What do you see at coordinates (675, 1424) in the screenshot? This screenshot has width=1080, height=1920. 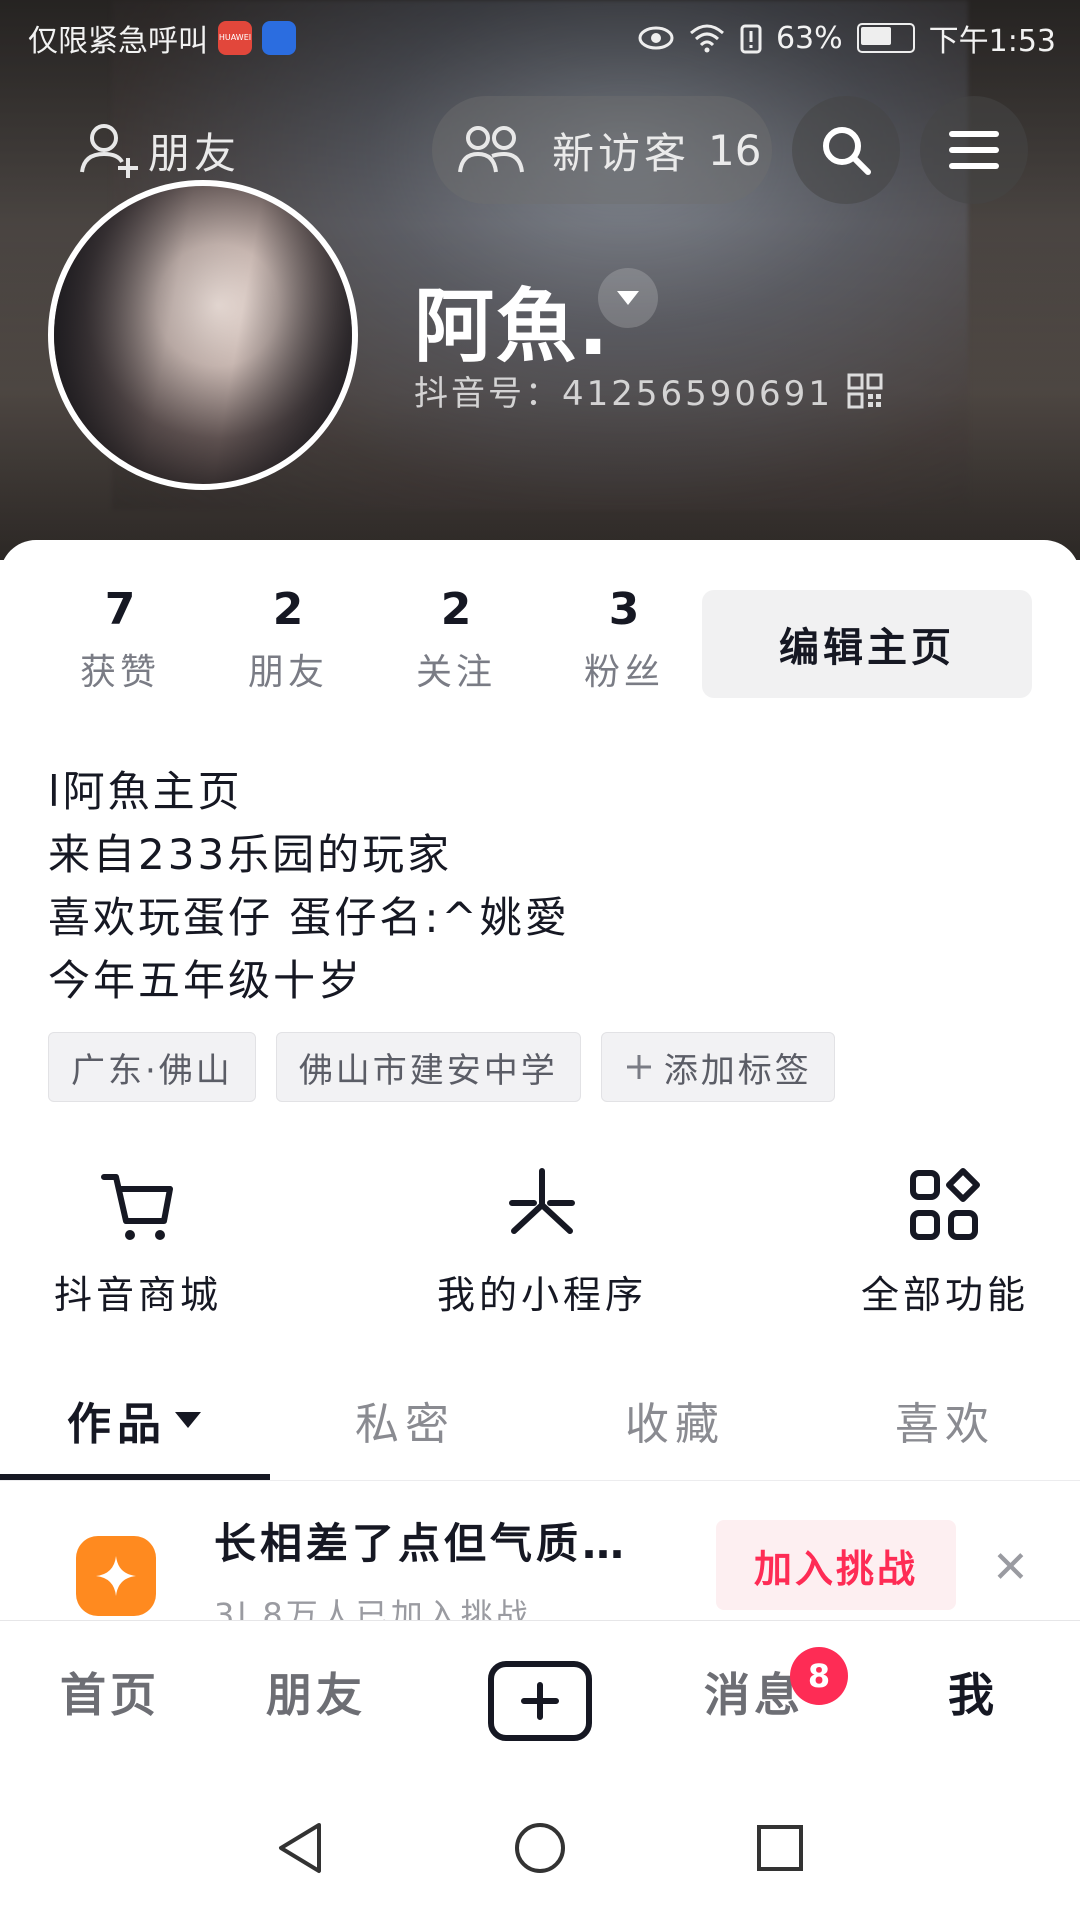 I see `tab-label: 收藏` at bounding box center [675, 1424].